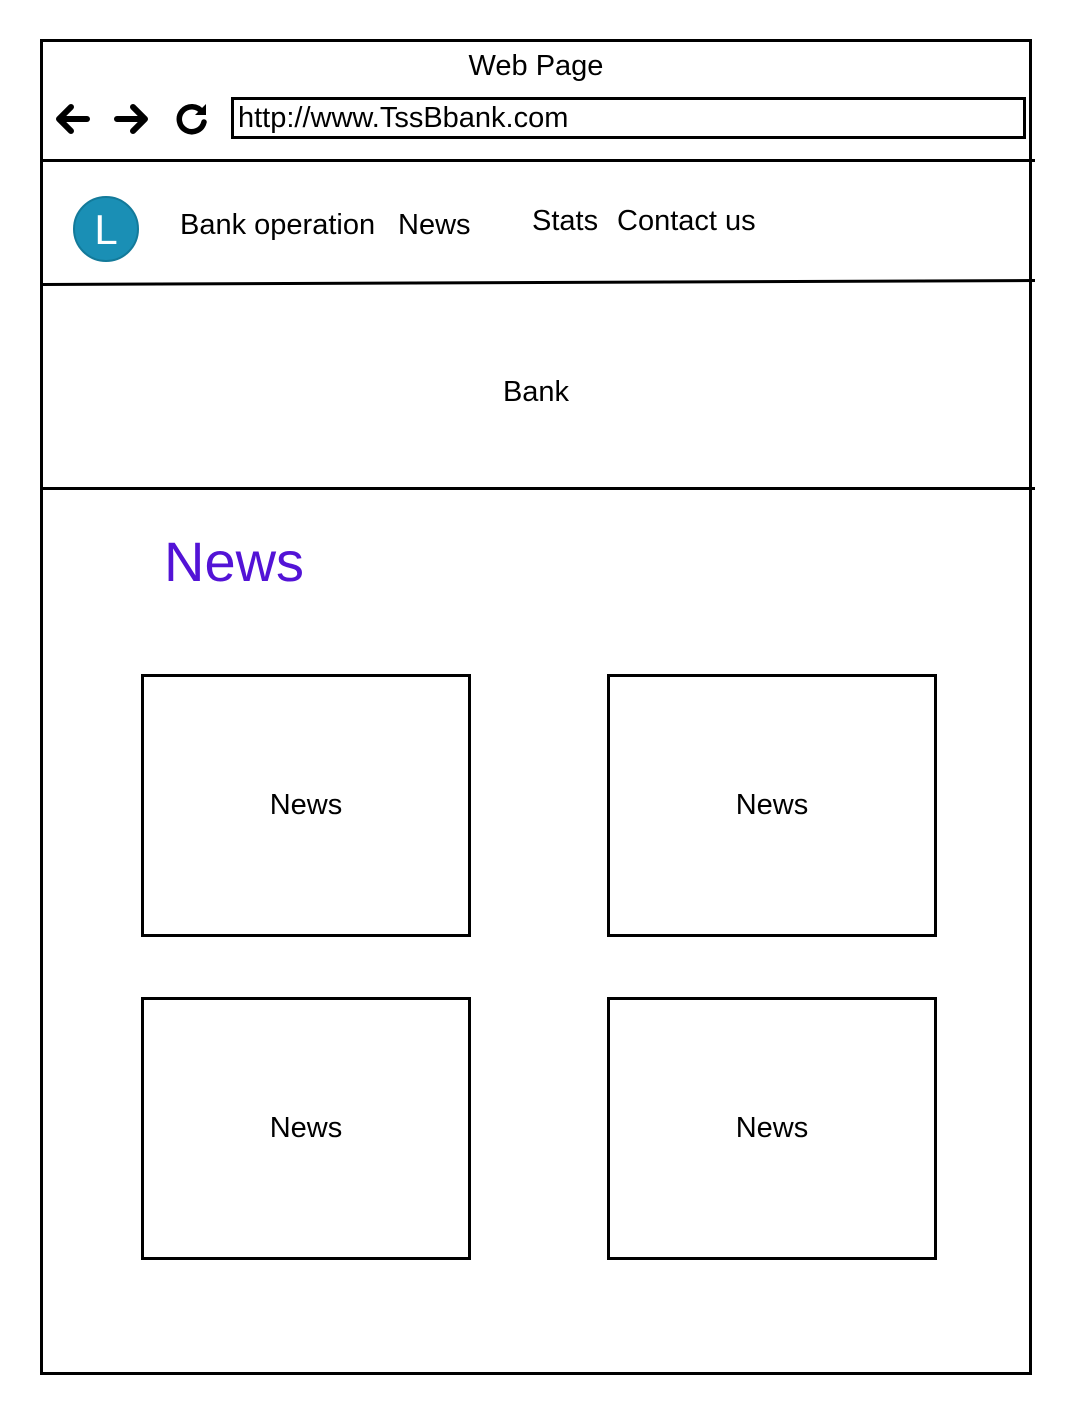  I want to click on arrow-right-icon, so click(131, 119).